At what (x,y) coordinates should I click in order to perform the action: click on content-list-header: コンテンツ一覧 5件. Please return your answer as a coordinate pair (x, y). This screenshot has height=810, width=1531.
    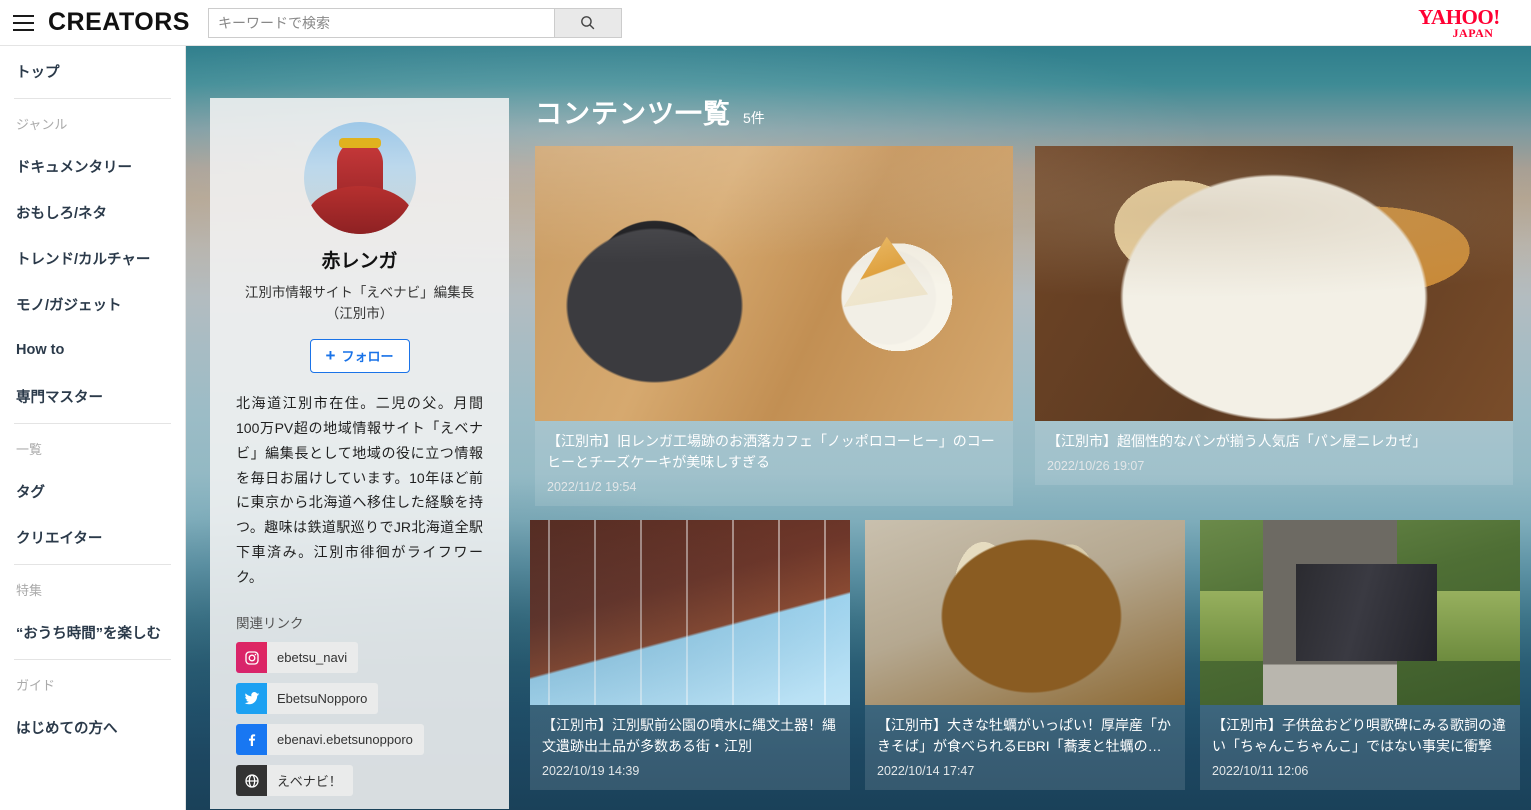
    Looking at the image, I should click on (650, 111).